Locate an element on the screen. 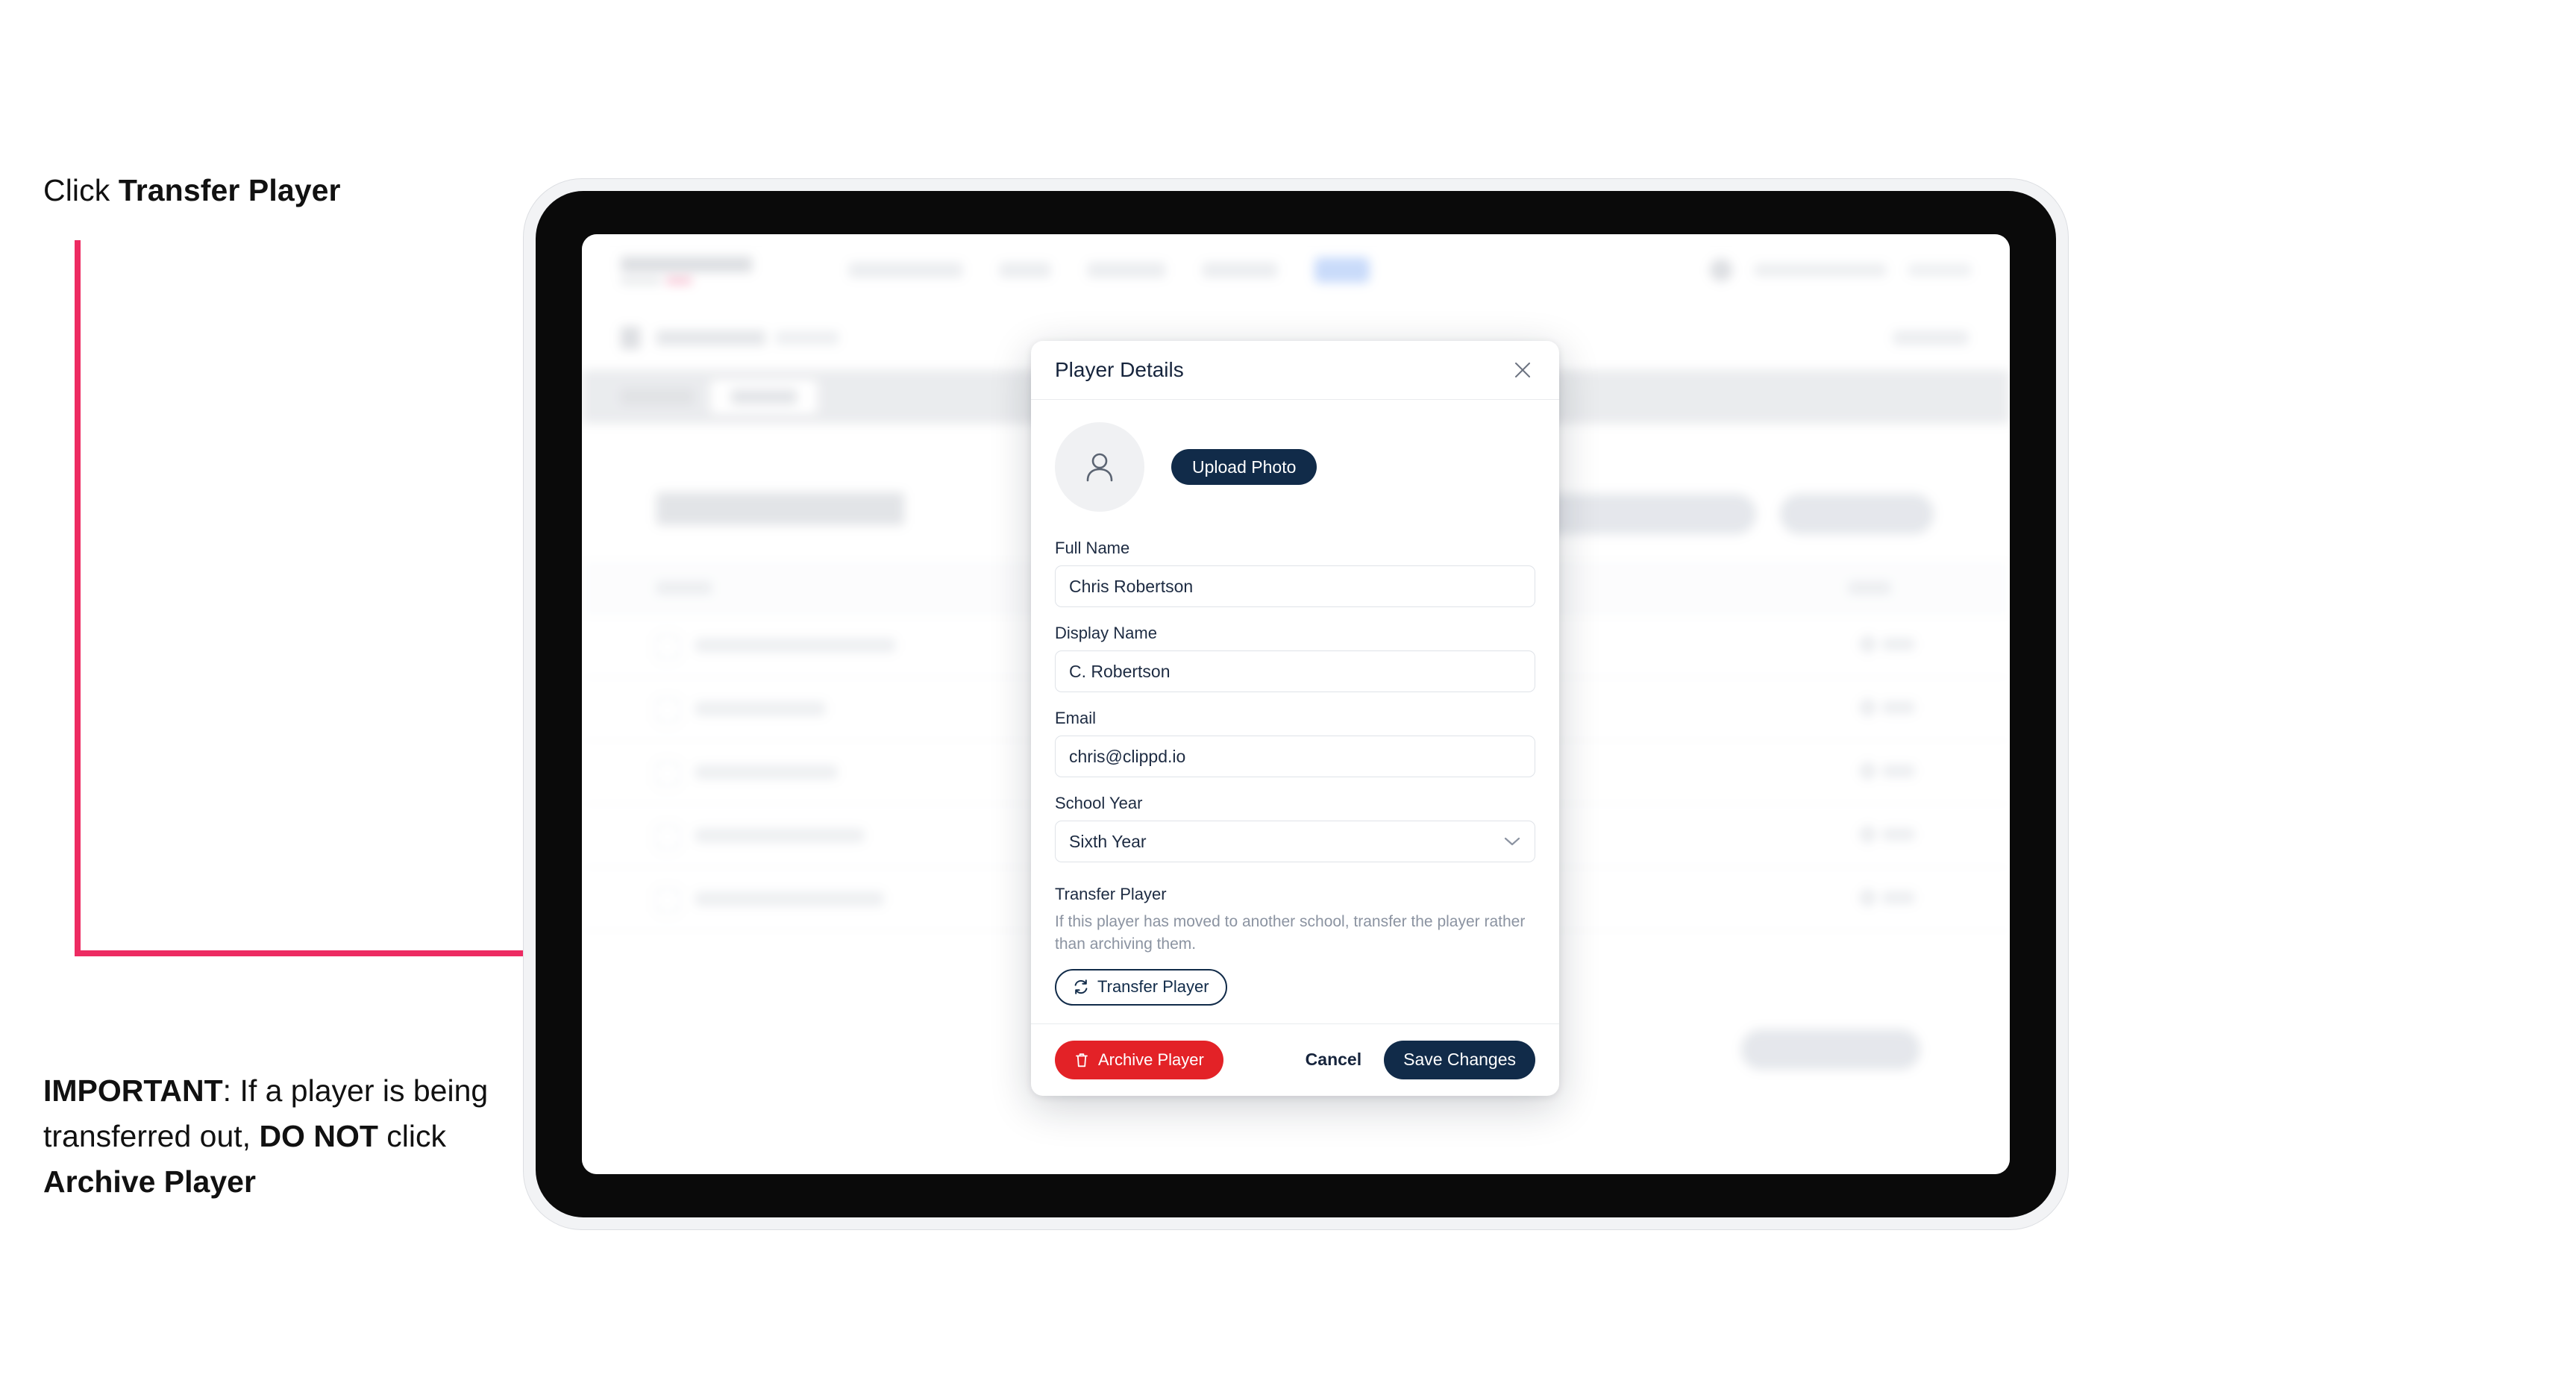 The image size is (2576, 1386). full-name-input is located at coordinates (1295, 586).